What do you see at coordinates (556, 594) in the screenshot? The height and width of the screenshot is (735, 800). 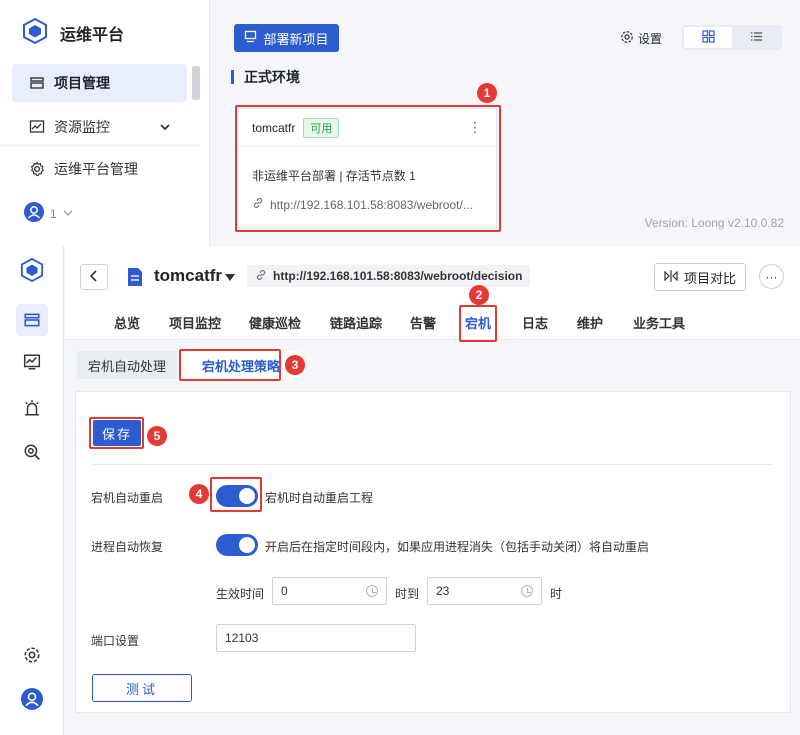 I see `time-unit-label: 时` at bounding box center [556, 594].